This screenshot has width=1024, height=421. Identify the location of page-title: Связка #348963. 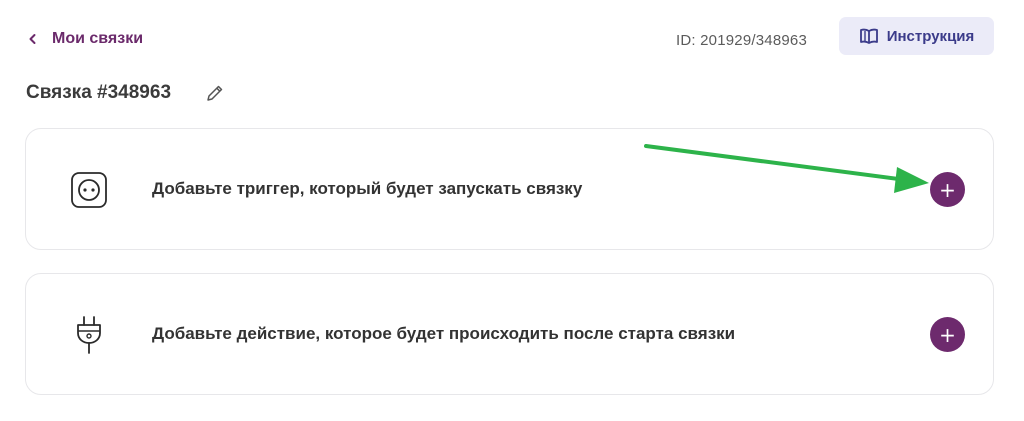
(99, 92).